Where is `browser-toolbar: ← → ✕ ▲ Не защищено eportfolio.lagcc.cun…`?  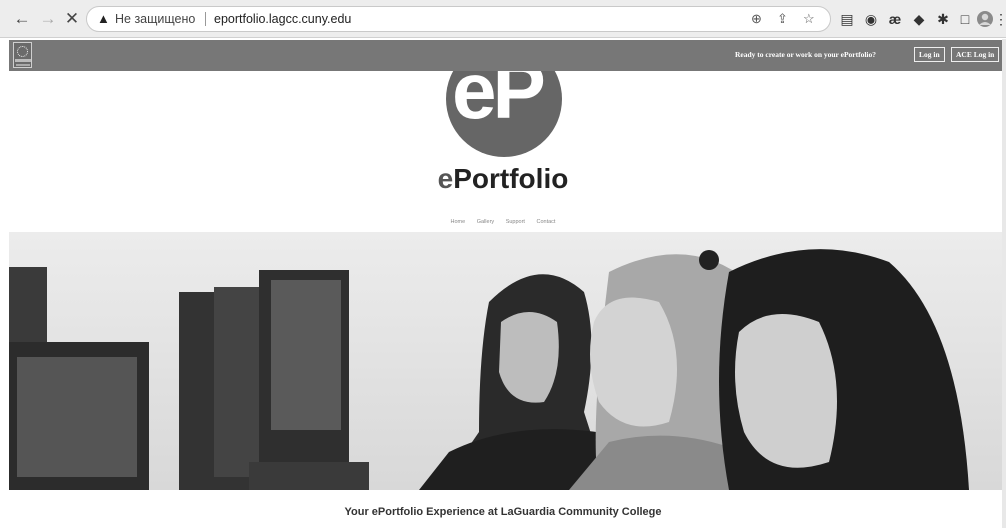
browser-toolbar: ← → ✕ ▲ Не защищено eportfolio.lagcc.cun… is located at coordinates (503, 19).